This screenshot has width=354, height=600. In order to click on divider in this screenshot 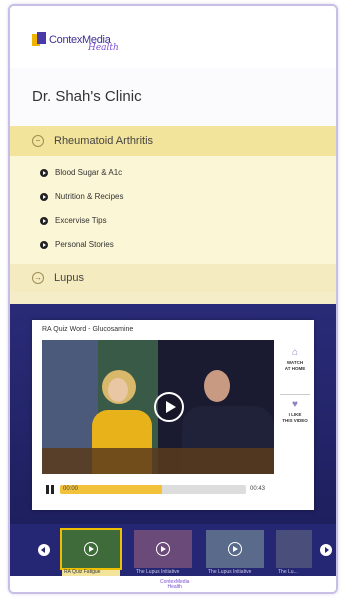, I will do `click(295, 394)`.